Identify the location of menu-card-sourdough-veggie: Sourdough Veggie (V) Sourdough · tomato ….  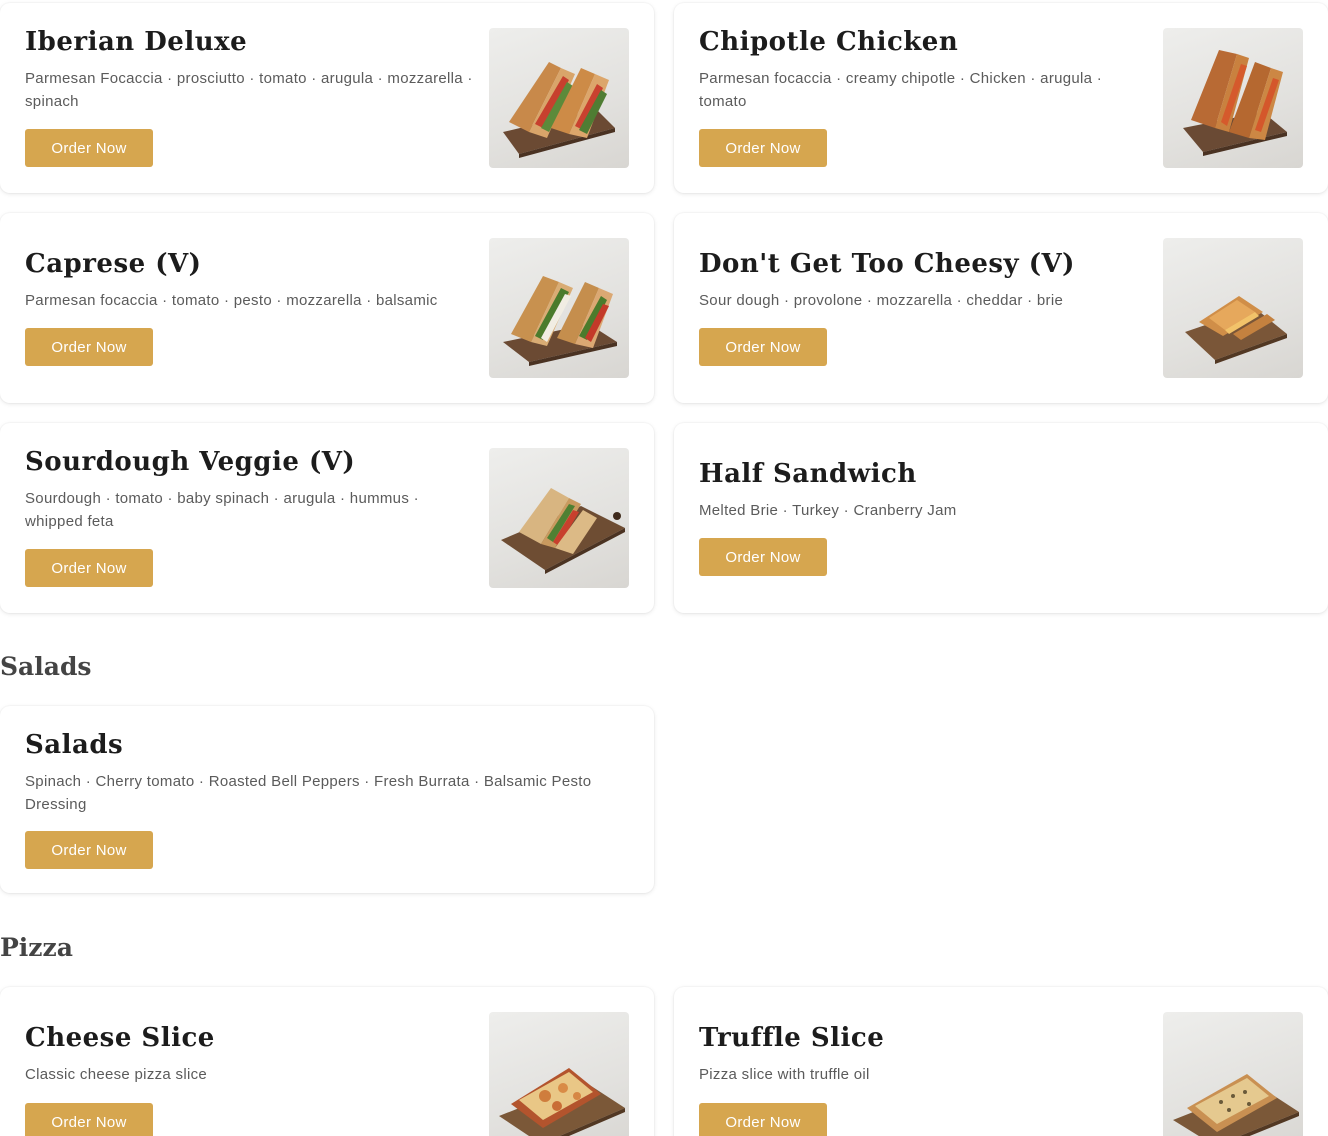
(327, 518).